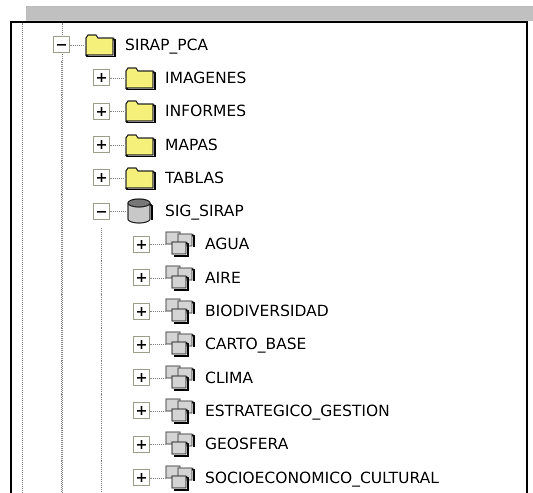 The image size is (533, 493). I want to click on tree-item-label: BIODIVERSIDAD, so click(267, 311).